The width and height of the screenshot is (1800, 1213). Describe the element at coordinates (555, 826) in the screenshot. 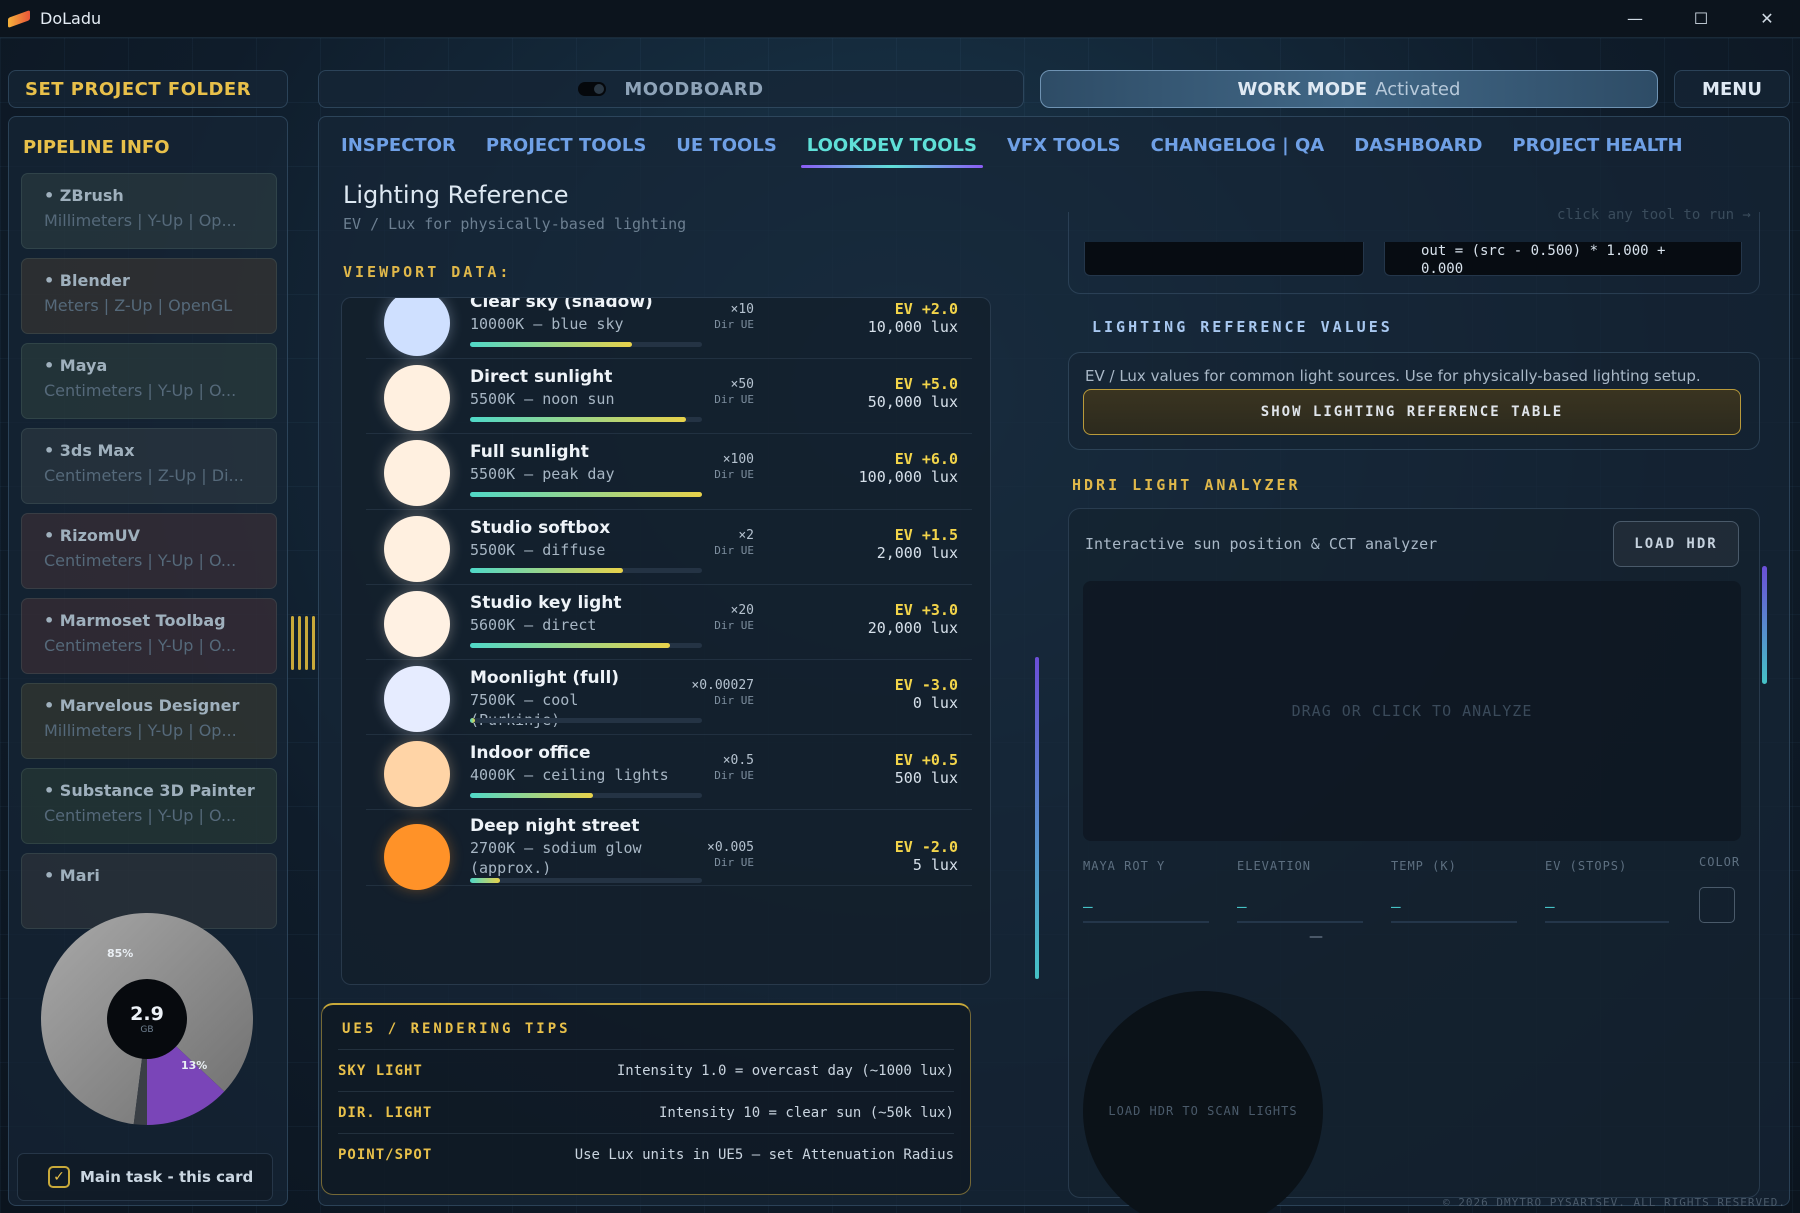

I see `light-name: Deep night street` at that location.